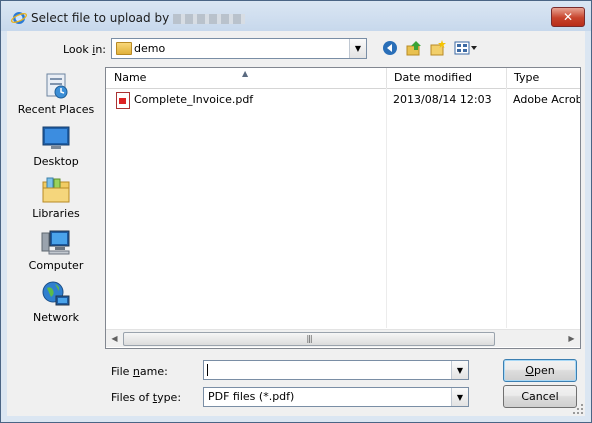 The height and width of the screenshot is (423, 592). I want to click on back-arrow-icon, so click(390, 48).